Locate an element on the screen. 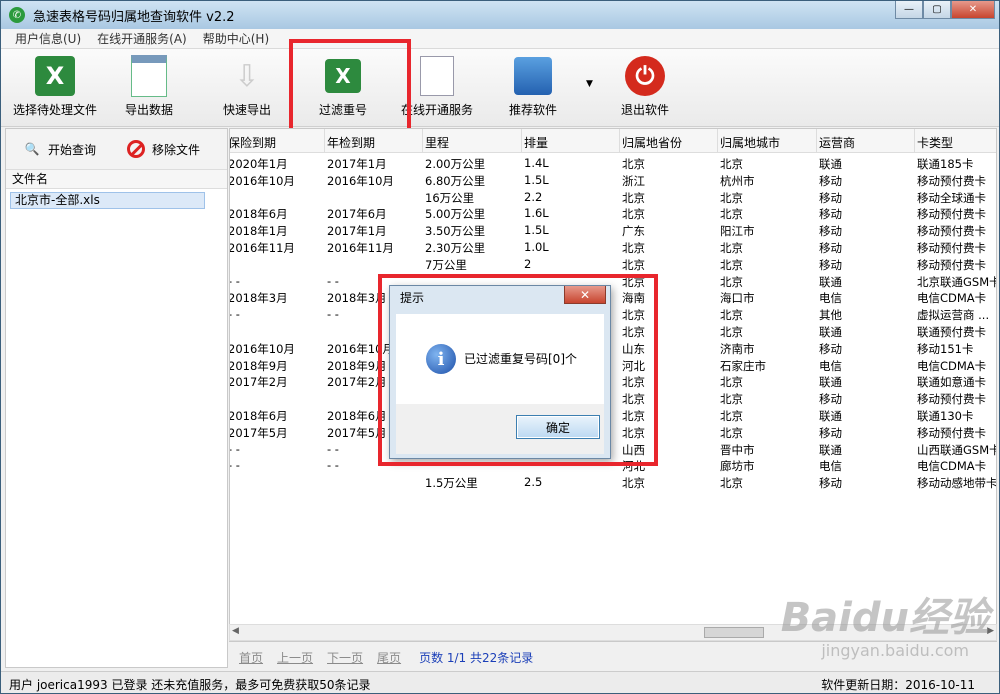 The image size is (1000, 694). table-cell: 联通如意通卡 is located at coordinates (951, 382).